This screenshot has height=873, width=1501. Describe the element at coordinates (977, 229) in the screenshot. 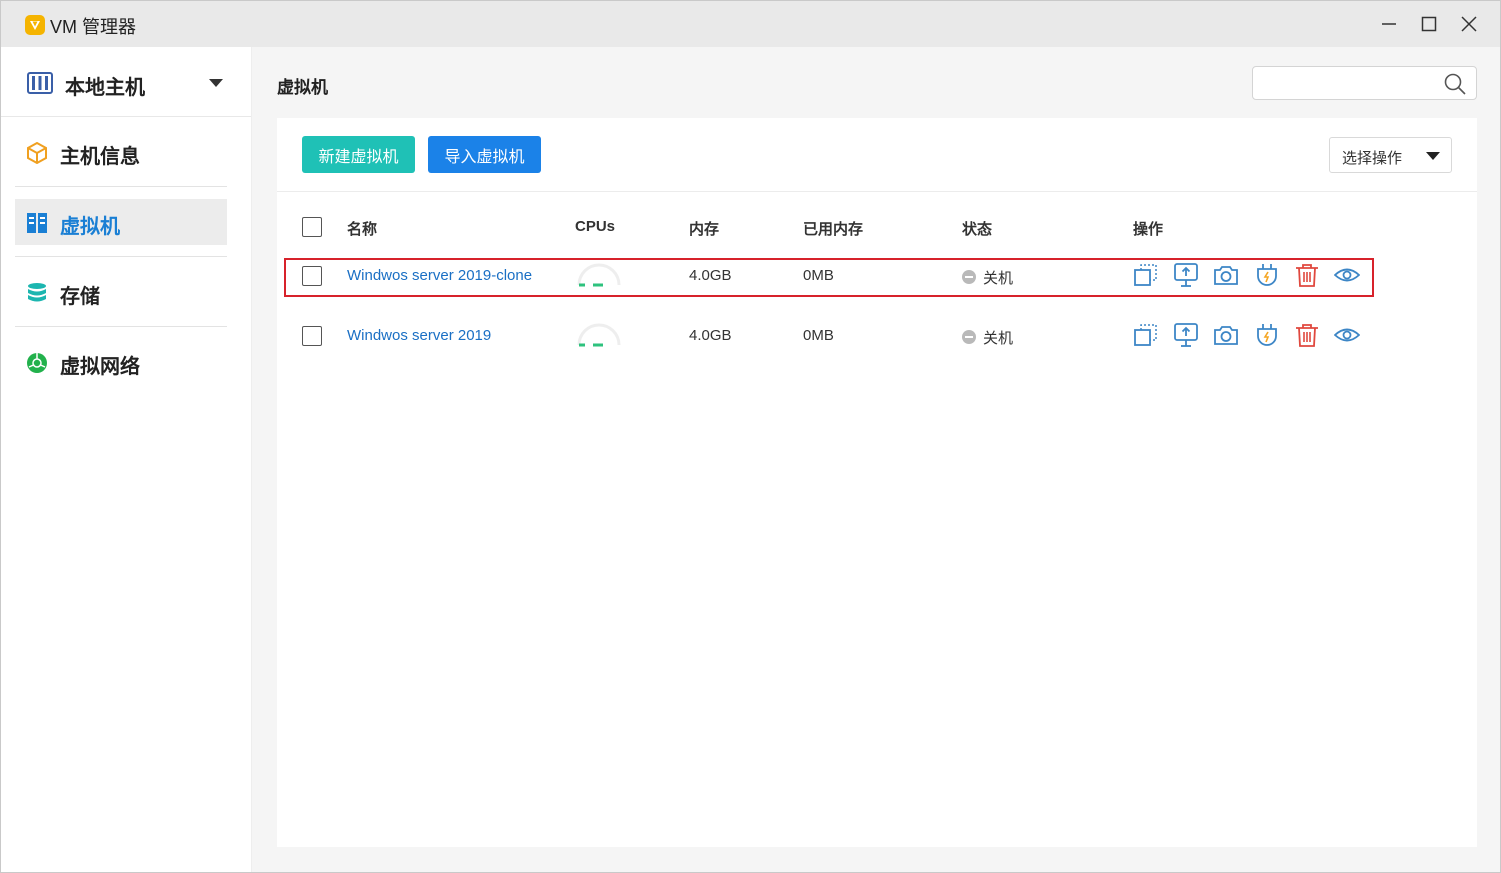

I see `column-header-status: 状态` at that location.